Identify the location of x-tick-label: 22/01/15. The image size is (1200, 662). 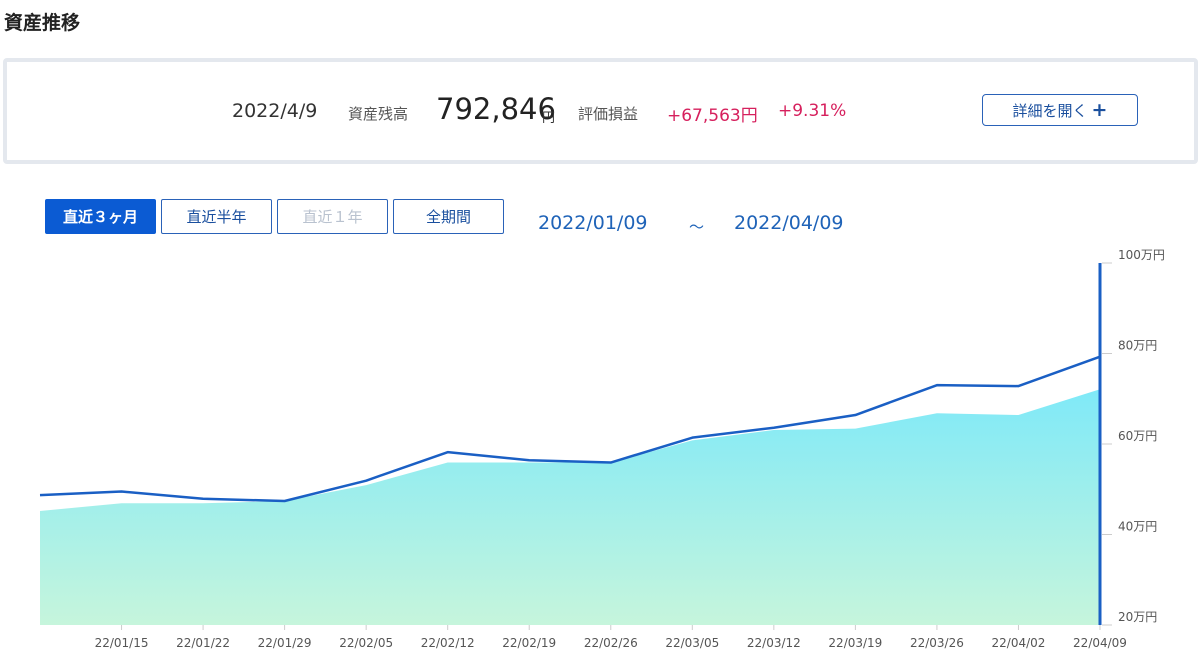
(122, 643).